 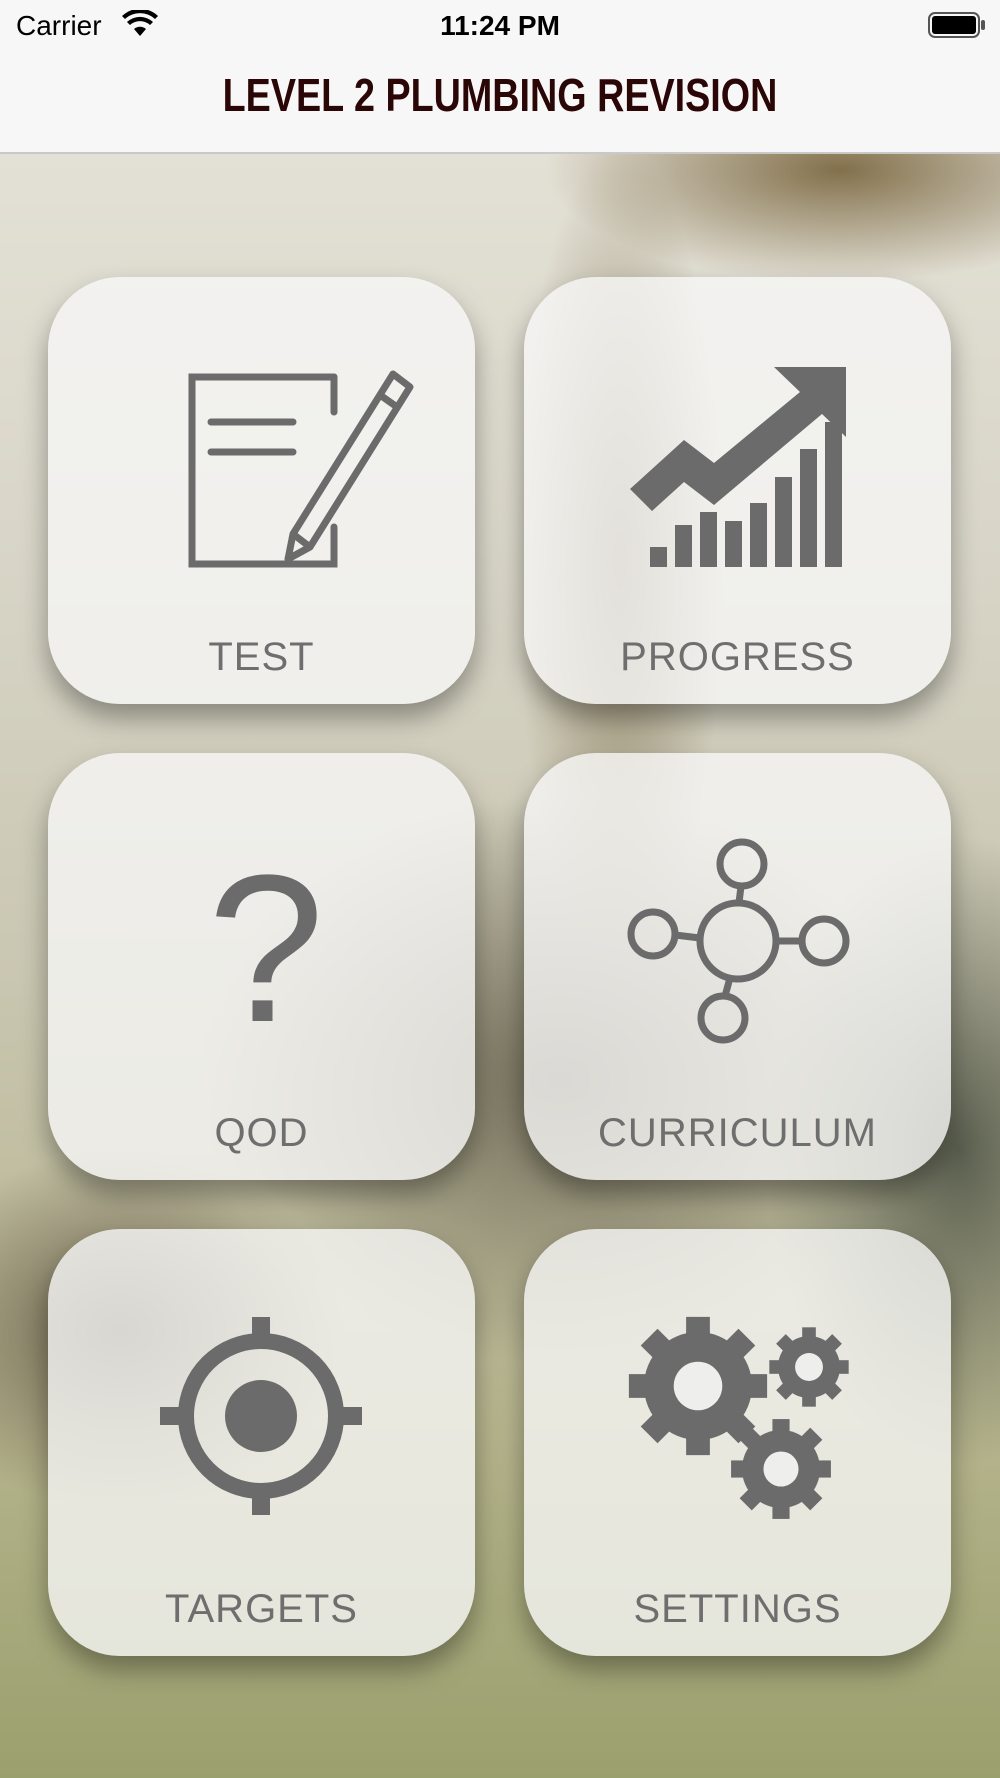 I want to click on qod-button: ? QOD, so click(x=261, y=966).